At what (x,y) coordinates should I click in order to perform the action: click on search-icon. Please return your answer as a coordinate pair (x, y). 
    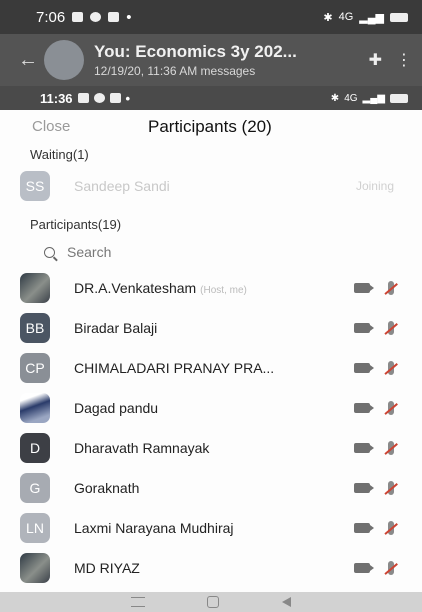
    Looking at the image, I should click on (49, 252).